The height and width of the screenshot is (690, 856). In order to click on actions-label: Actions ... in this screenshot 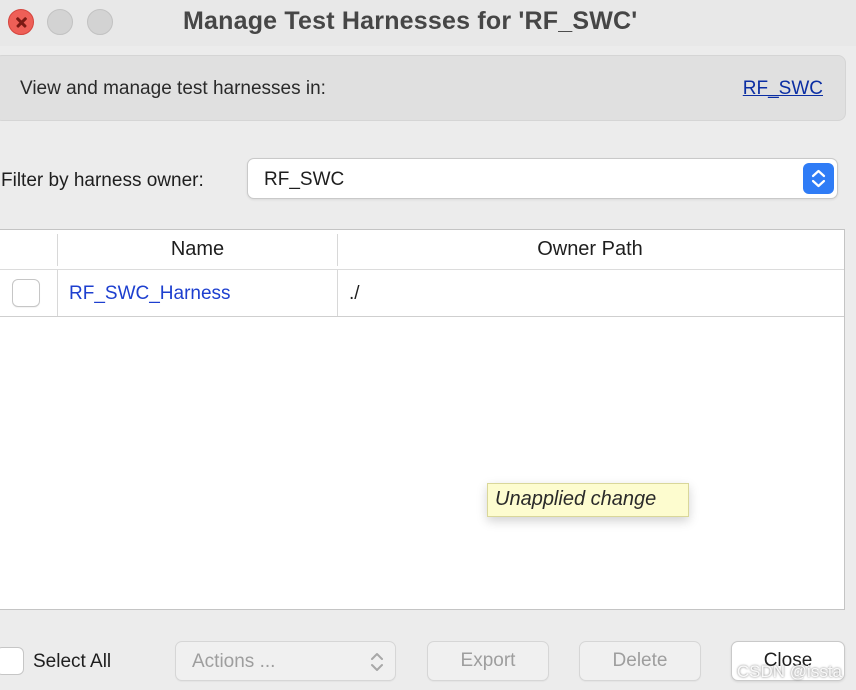, I will do `click(234, 661)`.